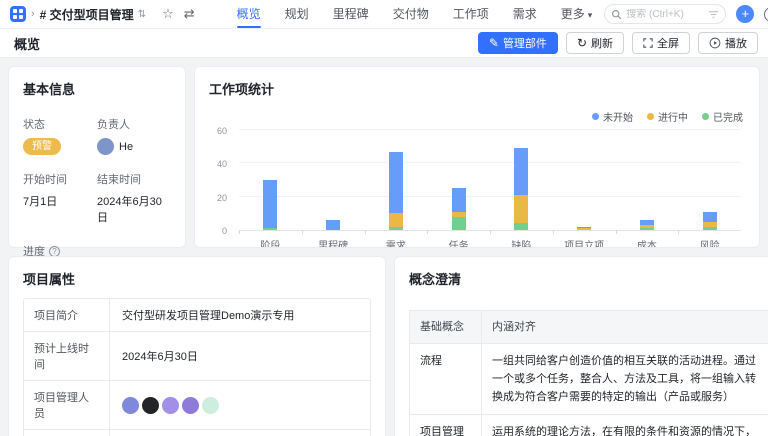 The width and height of the screenshot is (768, 436). I want to click on attr-text: 2024年6月30日, so click(160, 357).